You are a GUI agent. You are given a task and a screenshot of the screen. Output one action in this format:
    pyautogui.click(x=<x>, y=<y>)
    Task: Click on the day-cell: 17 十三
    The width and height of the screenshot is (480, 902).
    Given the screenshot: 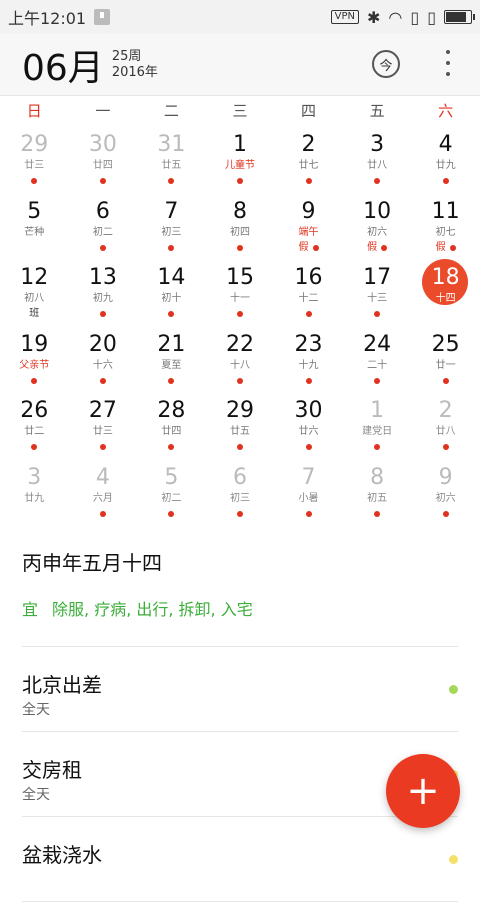 What is the action you would take?
    pyautogui.click(x=377, y=290)
    